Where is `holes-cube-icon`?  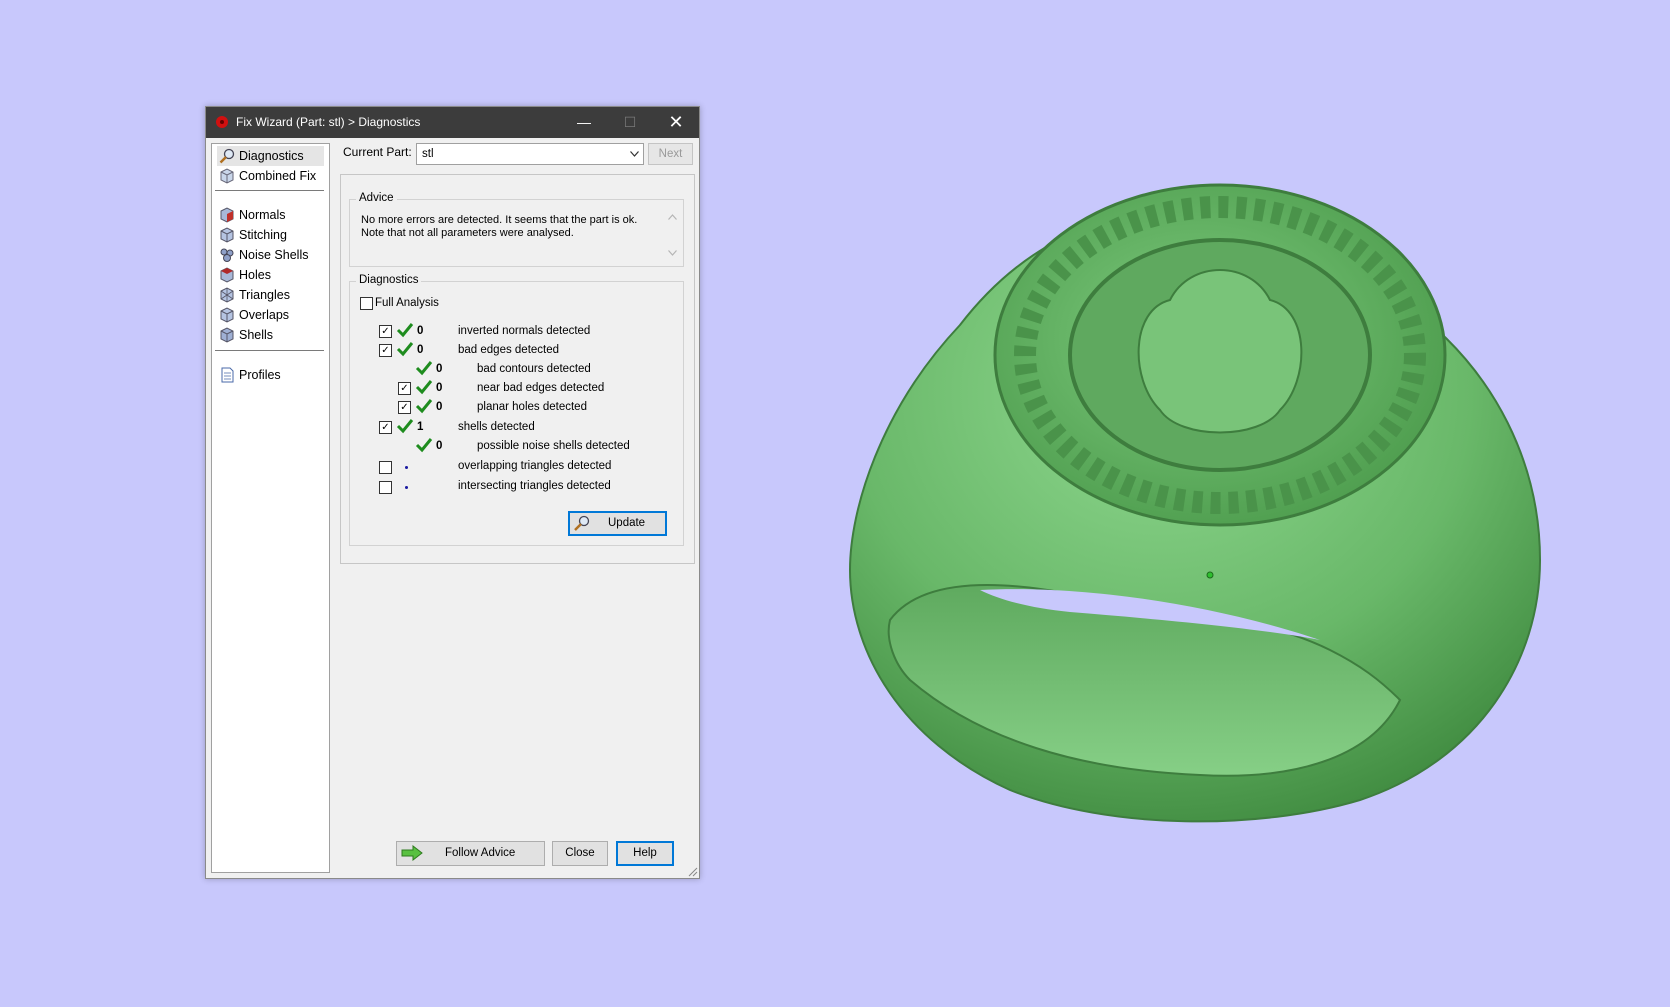 holes-cube-icon is located at coordinates (227, 275).